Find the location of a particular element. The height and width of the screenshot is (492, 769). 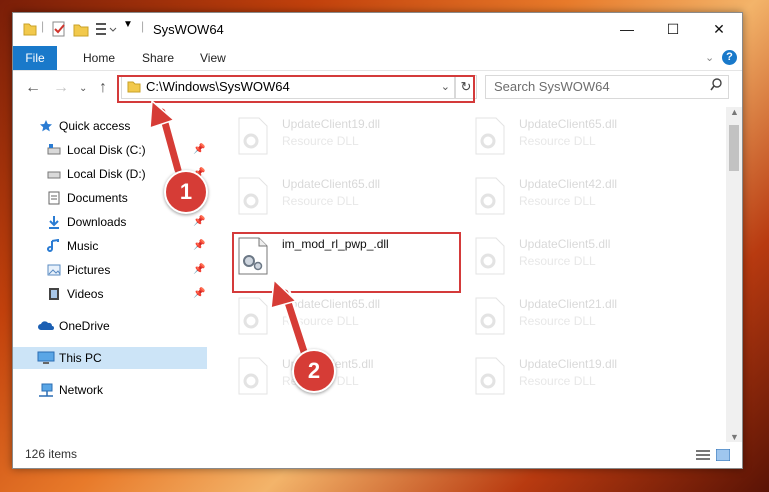

step-1-badge: 1 is located at coordinates (186, 192).